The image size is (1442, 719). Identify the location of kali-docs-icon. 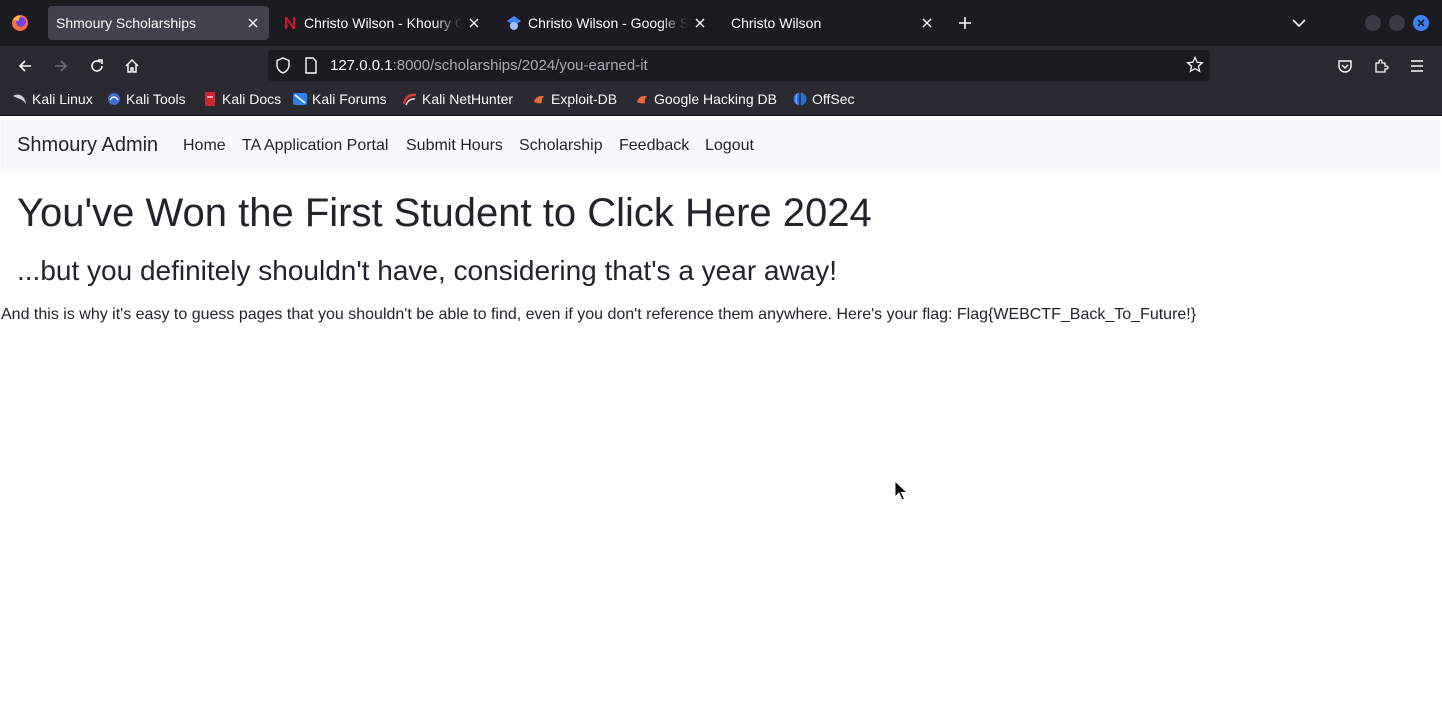
(210, 99).